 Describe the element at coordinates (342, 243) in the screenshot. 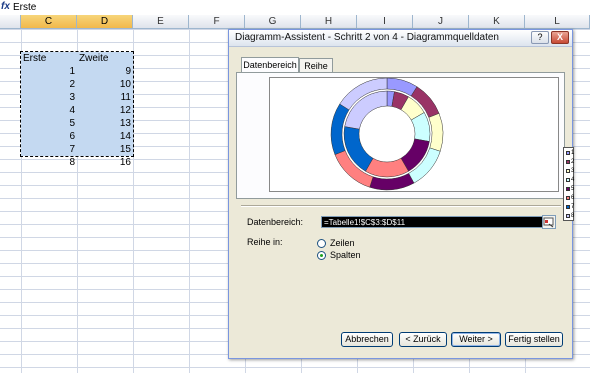

I see `radio-rows-label: Zeilen` at that location.